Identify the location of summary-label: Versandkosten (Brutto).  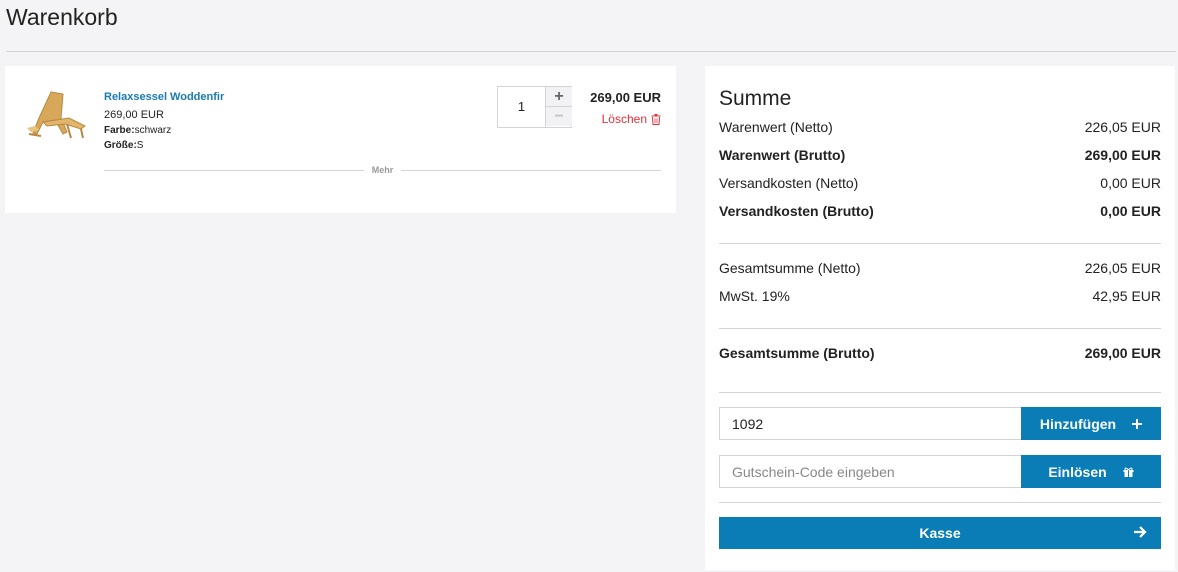
(796, 211).